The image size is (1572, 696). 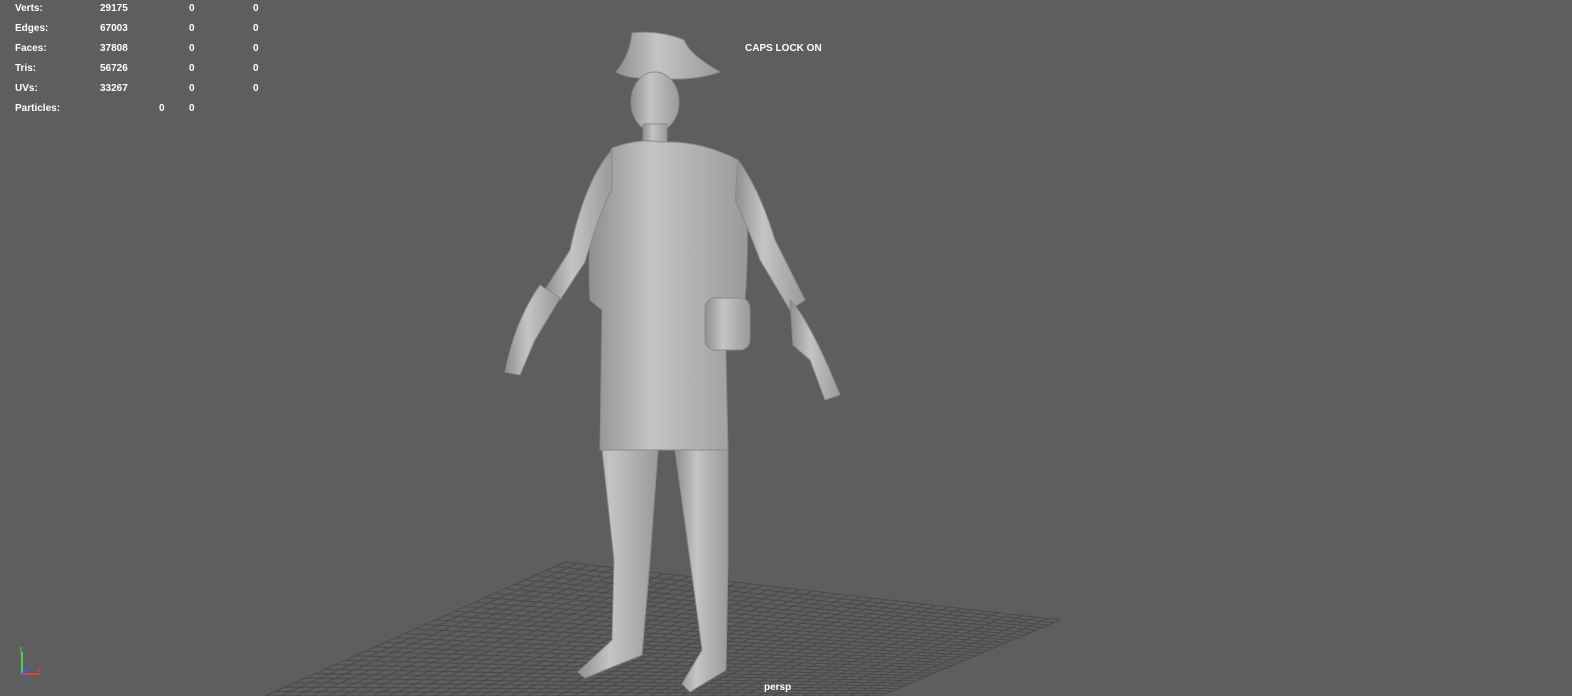 What do you see at coordinates (727, 324) in the screenshot?
I see `ammo-pouch` at bounding box center [727, 324].